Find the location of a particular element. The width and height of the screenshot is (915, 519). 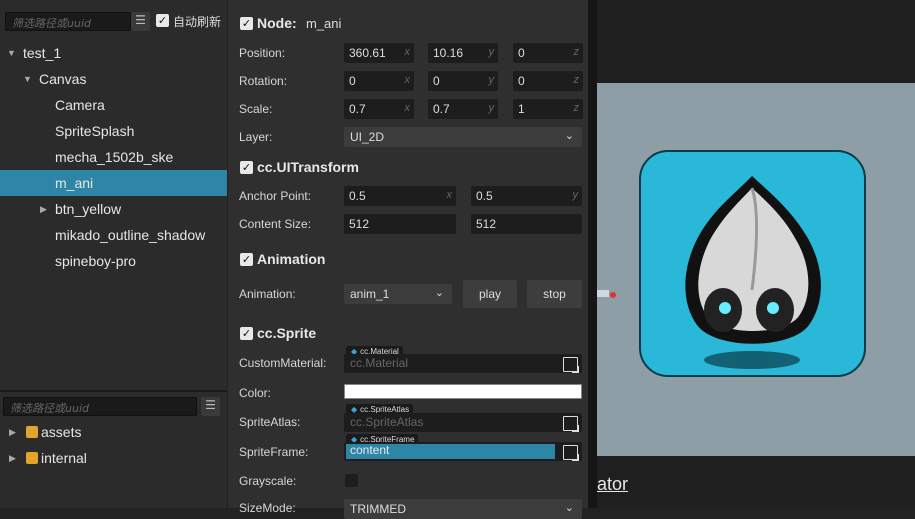

tree-item-label: mikado_outline_shadow is located at coordinates (130, 235).